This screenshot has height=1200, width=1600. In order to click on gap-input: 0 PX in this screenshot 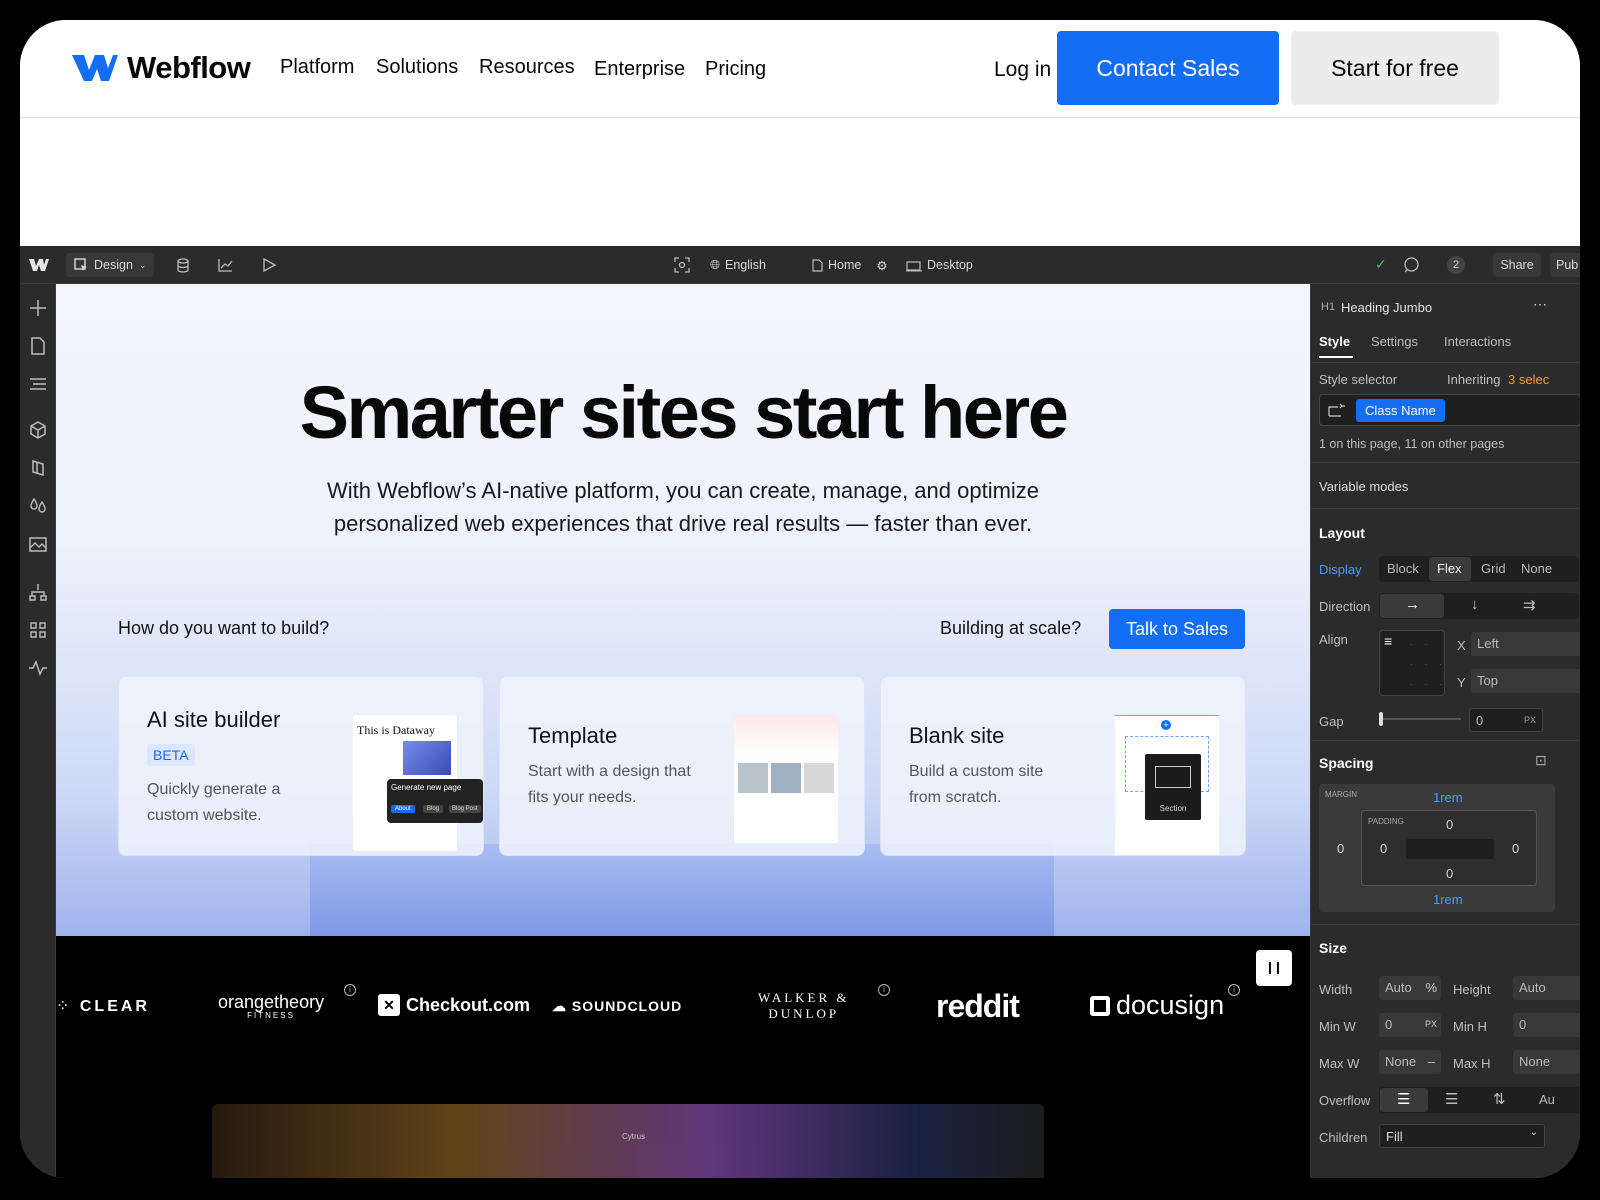, I will do `click(1506, 720)`.